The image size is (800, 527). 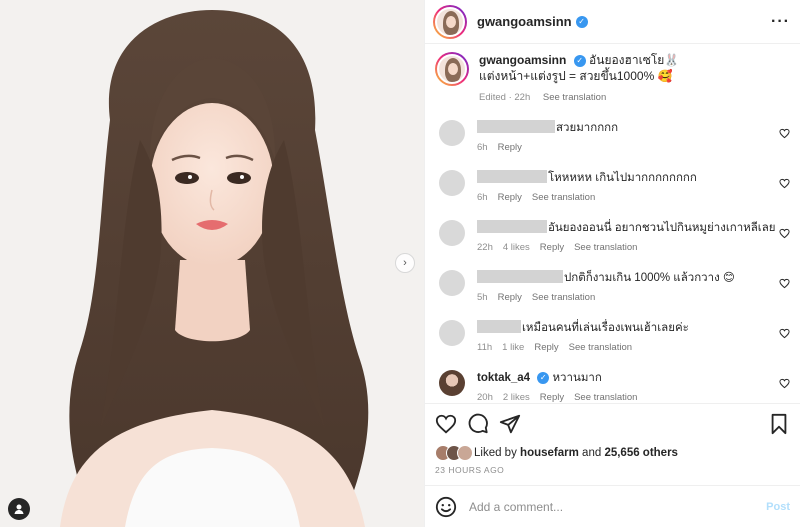 What do you see at coordinates (549, 453) in the screenshot?
I see `liked-by-user: housefarm` at bounding box center [549, 453].